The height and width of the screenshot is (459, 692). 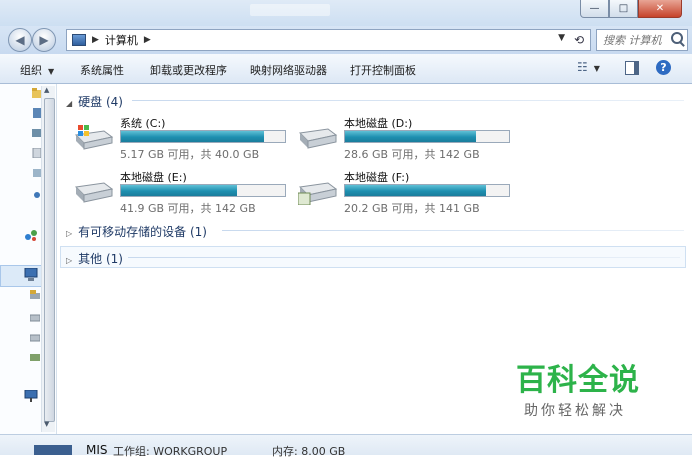 I want to click on search-icon, so click(x=677, y=38).